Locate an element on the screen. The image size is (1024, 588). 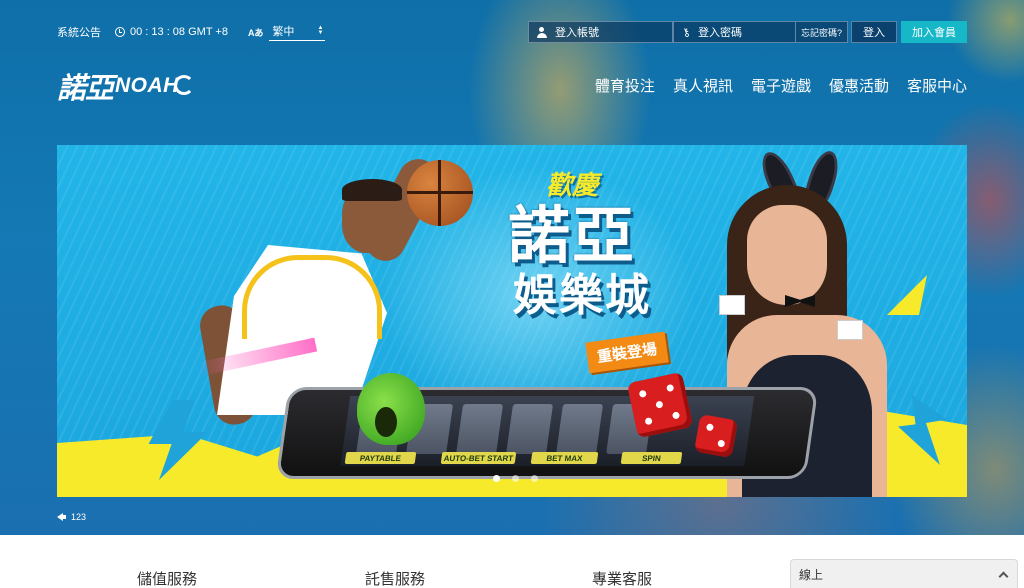
logo-ring-icon is located at coordinates (183, 85).